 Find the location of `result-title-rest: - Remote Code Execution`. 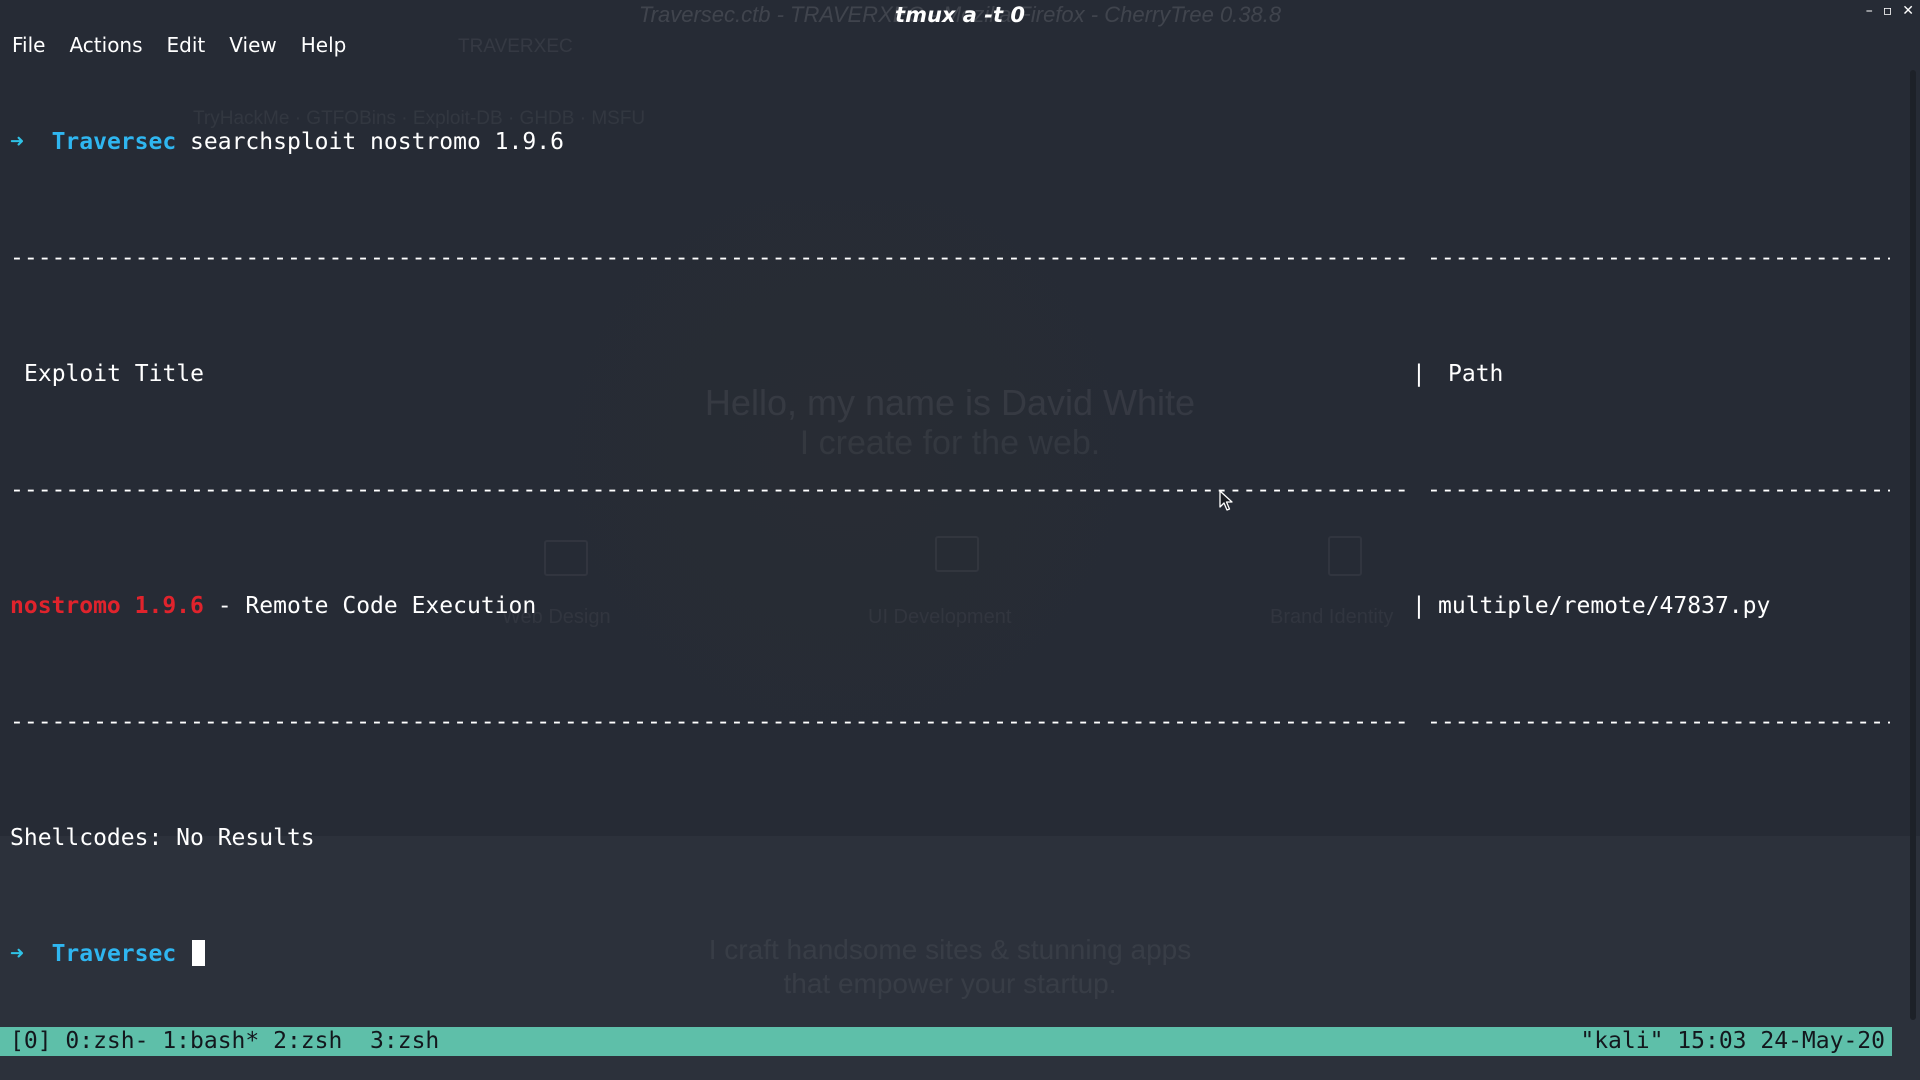

result-title-rest: - Remote Code Execution is located at coordinates (370, 606).